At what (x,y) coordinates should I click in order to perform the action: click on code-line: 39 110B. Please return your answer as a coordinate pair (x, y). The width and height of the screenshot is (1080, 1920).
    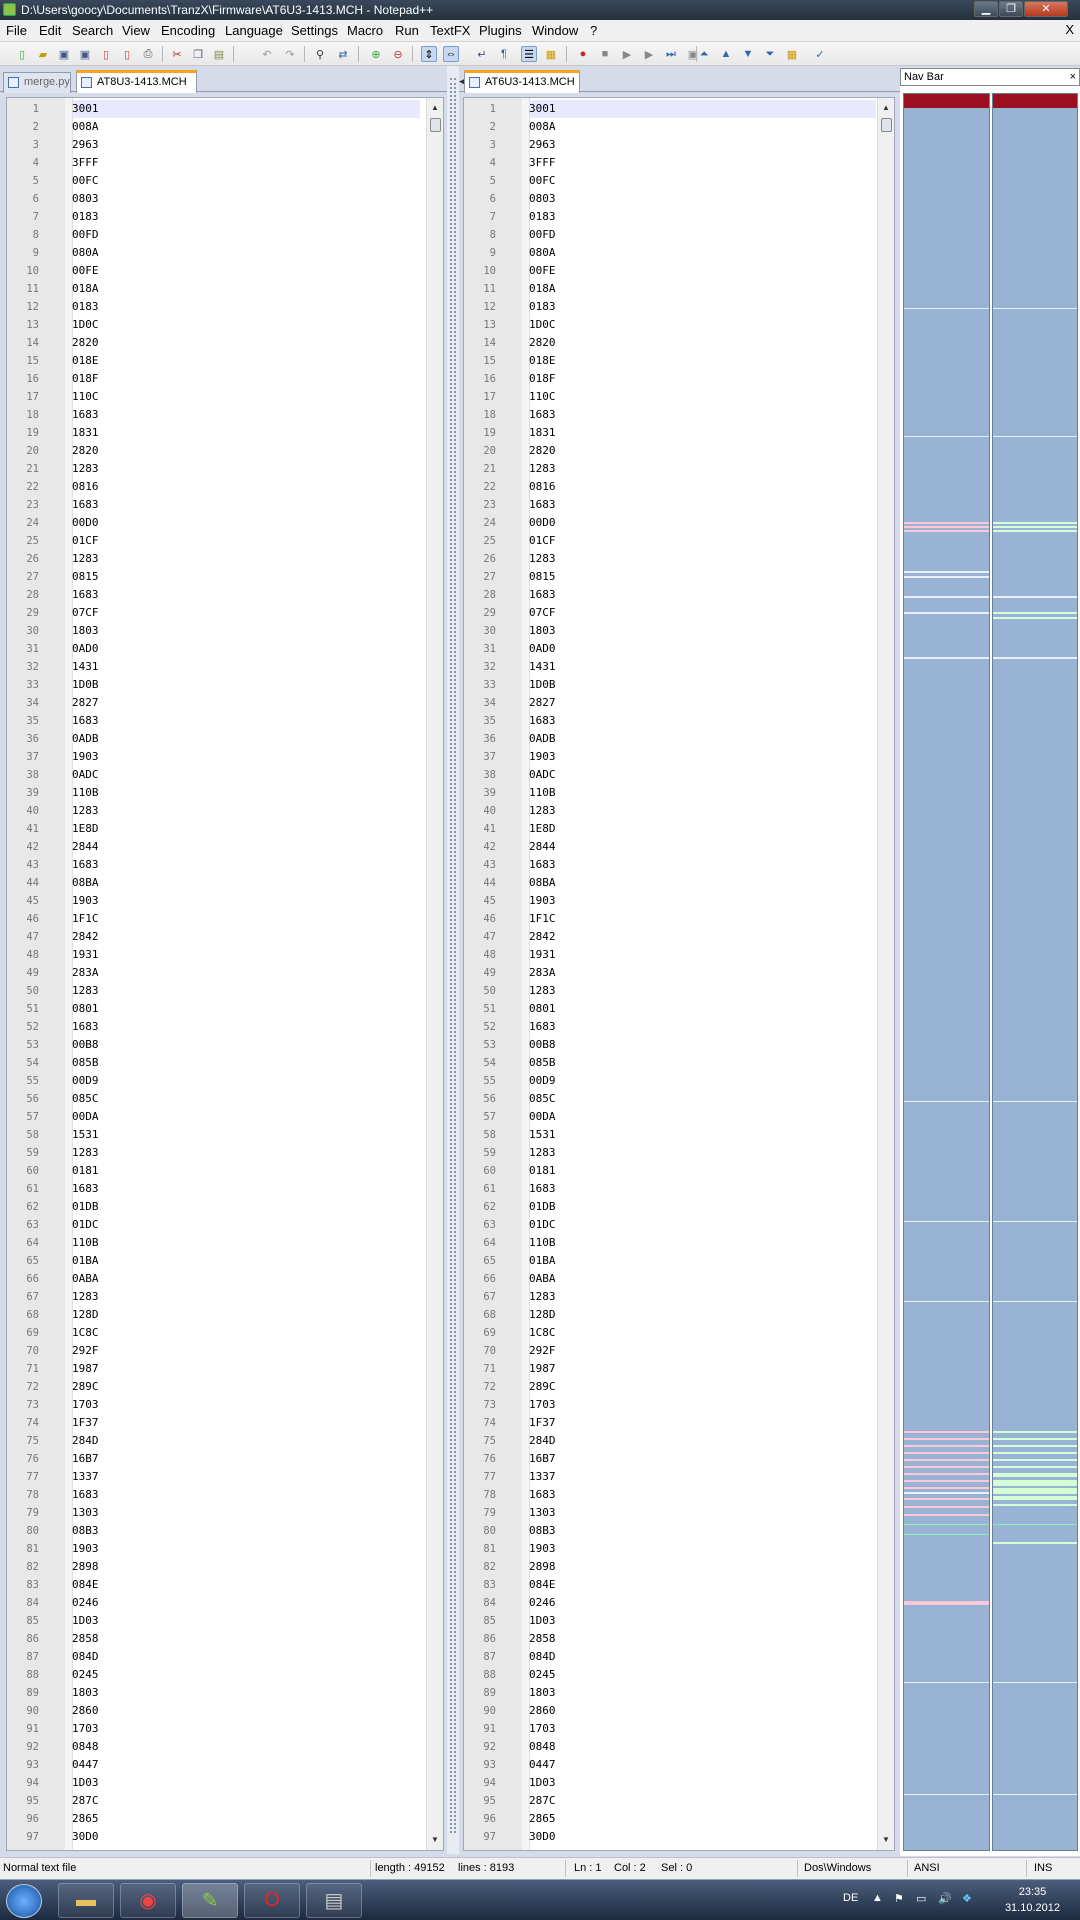
    Looking at the image, I should click on (225, 793).